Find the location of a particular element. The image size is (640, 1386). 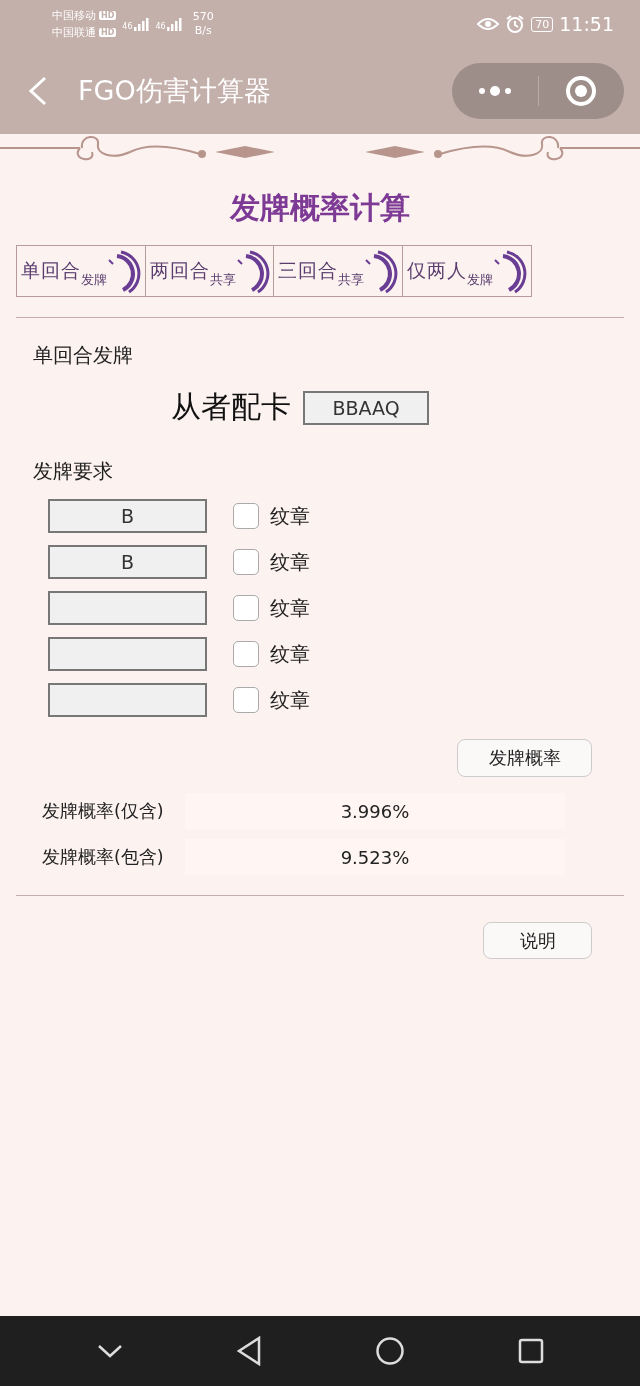

result-value: 9.523% is located at coordinates (375, 857).